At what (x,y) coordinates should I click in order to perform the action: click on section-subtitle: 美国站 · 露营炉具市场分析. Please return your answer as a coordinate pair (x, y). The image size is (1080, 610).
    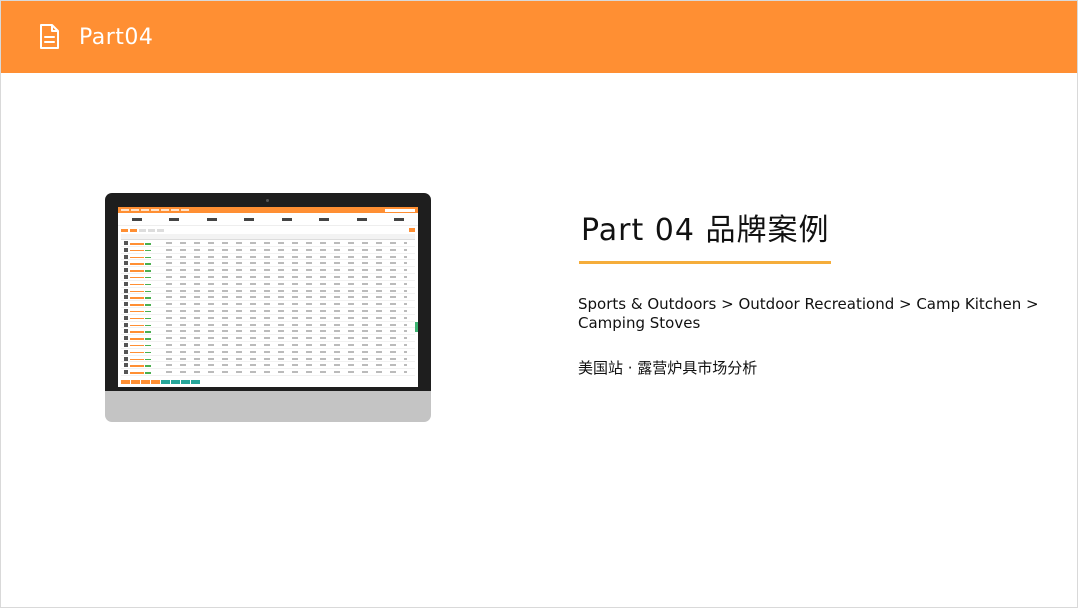
    Looking at the image, I should click on (668, 368).